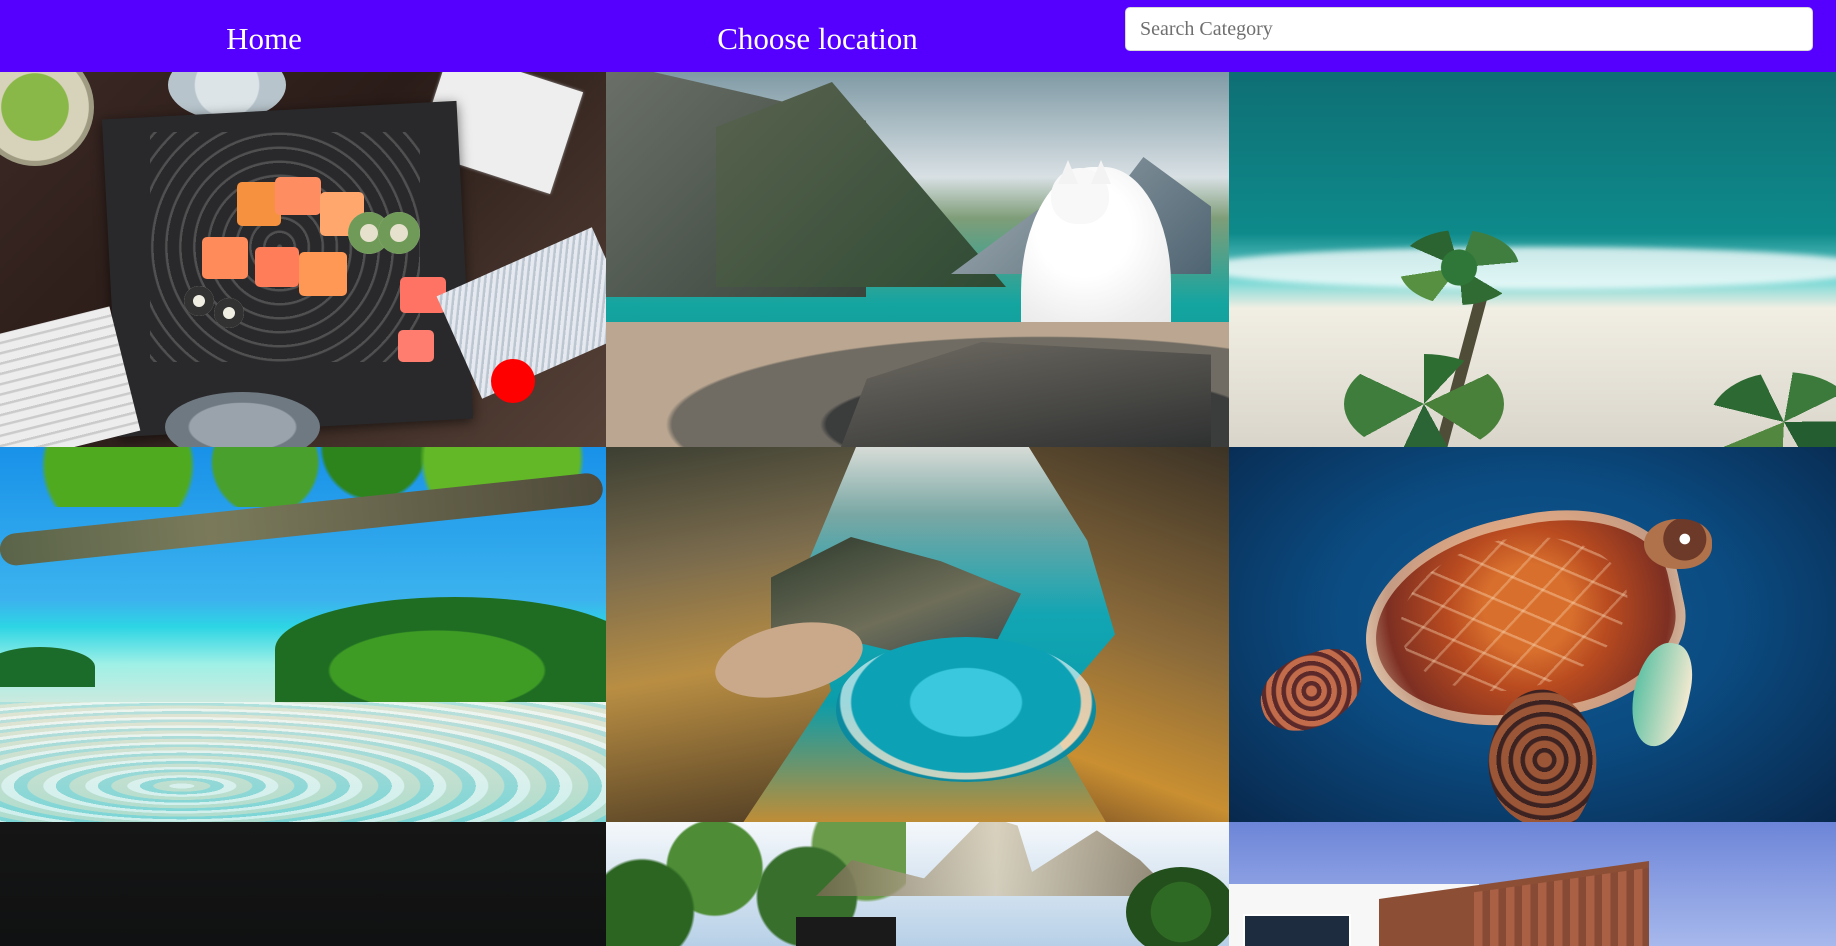  I want to click on house-trees-image, so click(917, 884).